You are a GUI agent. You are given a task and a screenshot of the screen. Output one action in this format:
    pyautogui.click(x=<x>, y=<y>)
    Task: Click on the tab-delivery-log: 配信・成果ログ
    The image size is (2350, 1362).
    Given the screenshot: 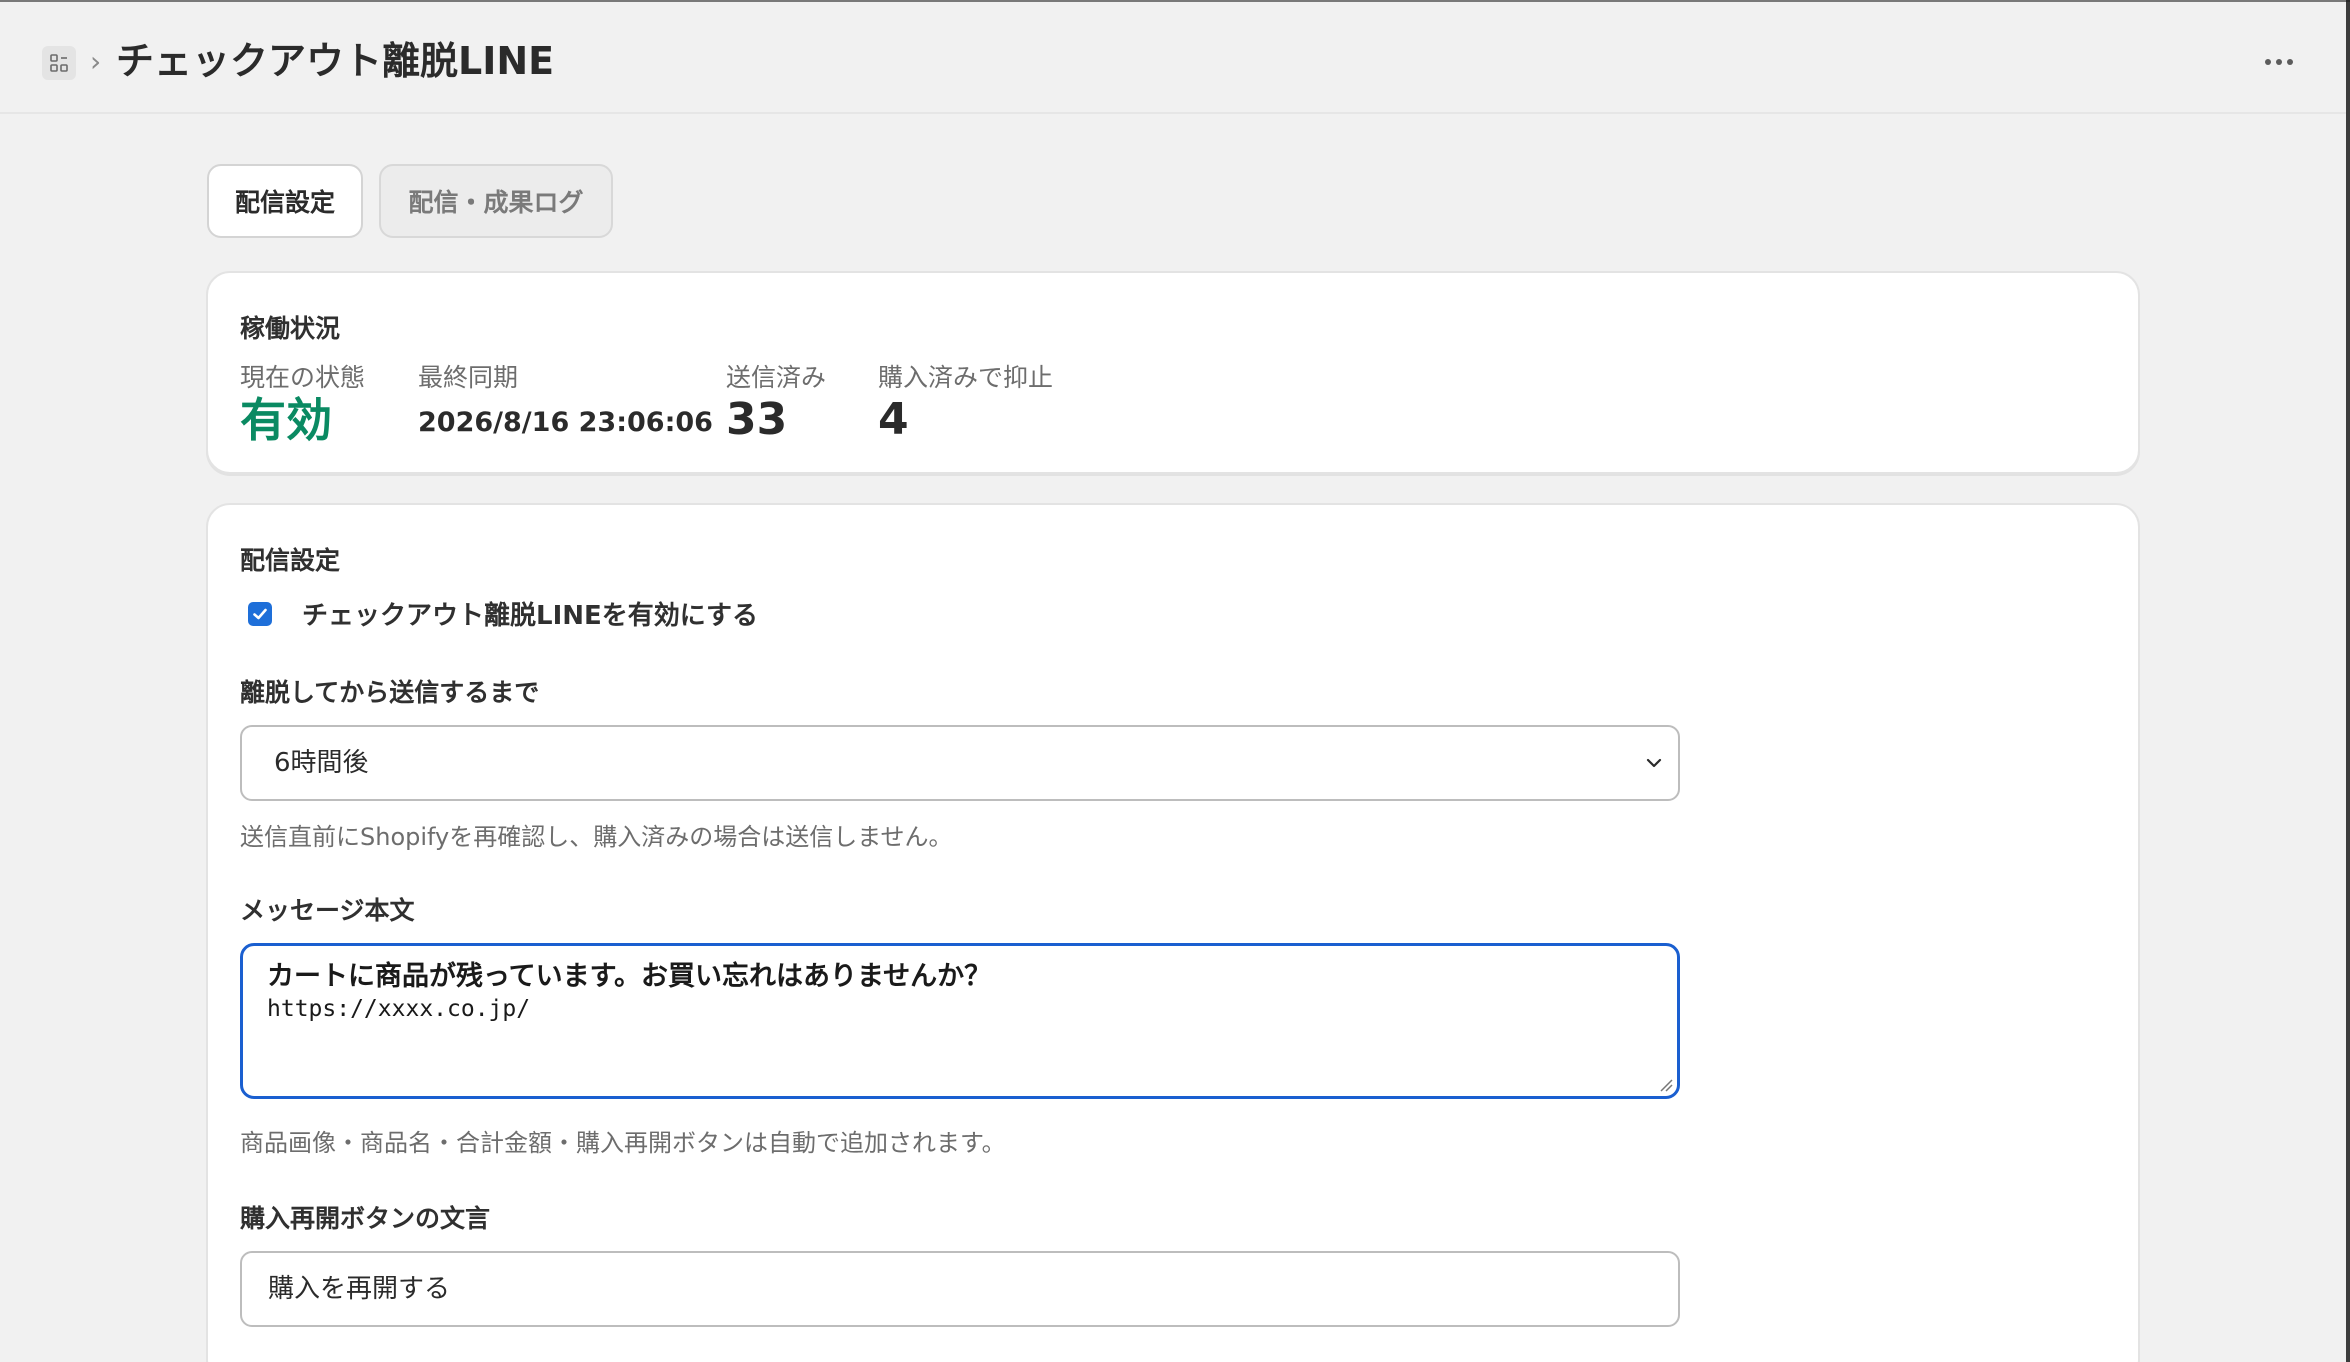 What is the action you would take?
    pyautogui.click(x=496, y=201)
    